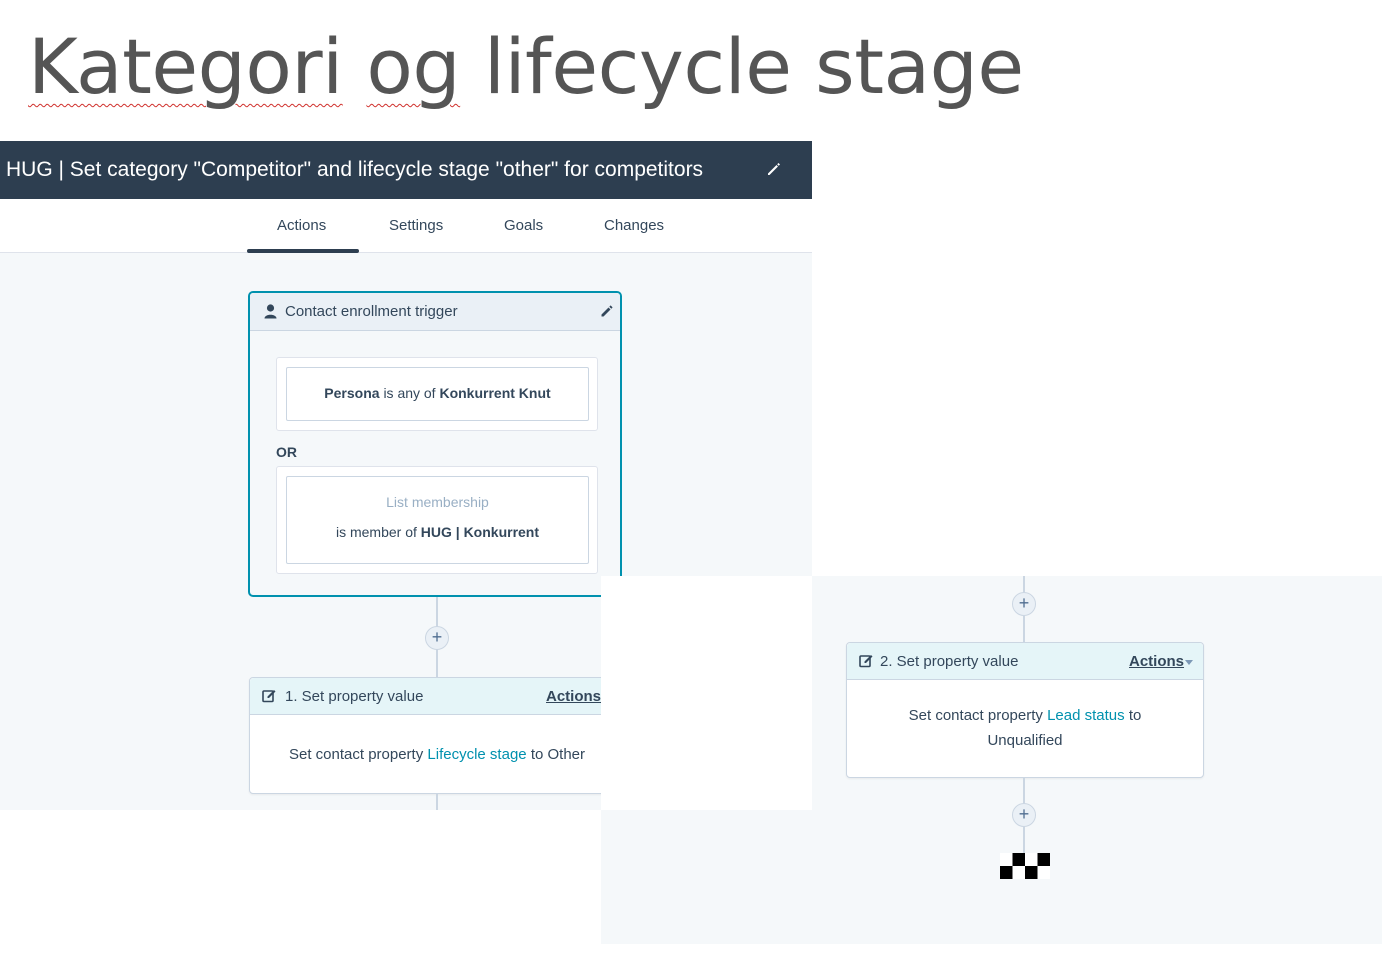 The width and height of the screenshot is (1390, 953). I want to click on tab-changes: Changes, so click(634, 225).